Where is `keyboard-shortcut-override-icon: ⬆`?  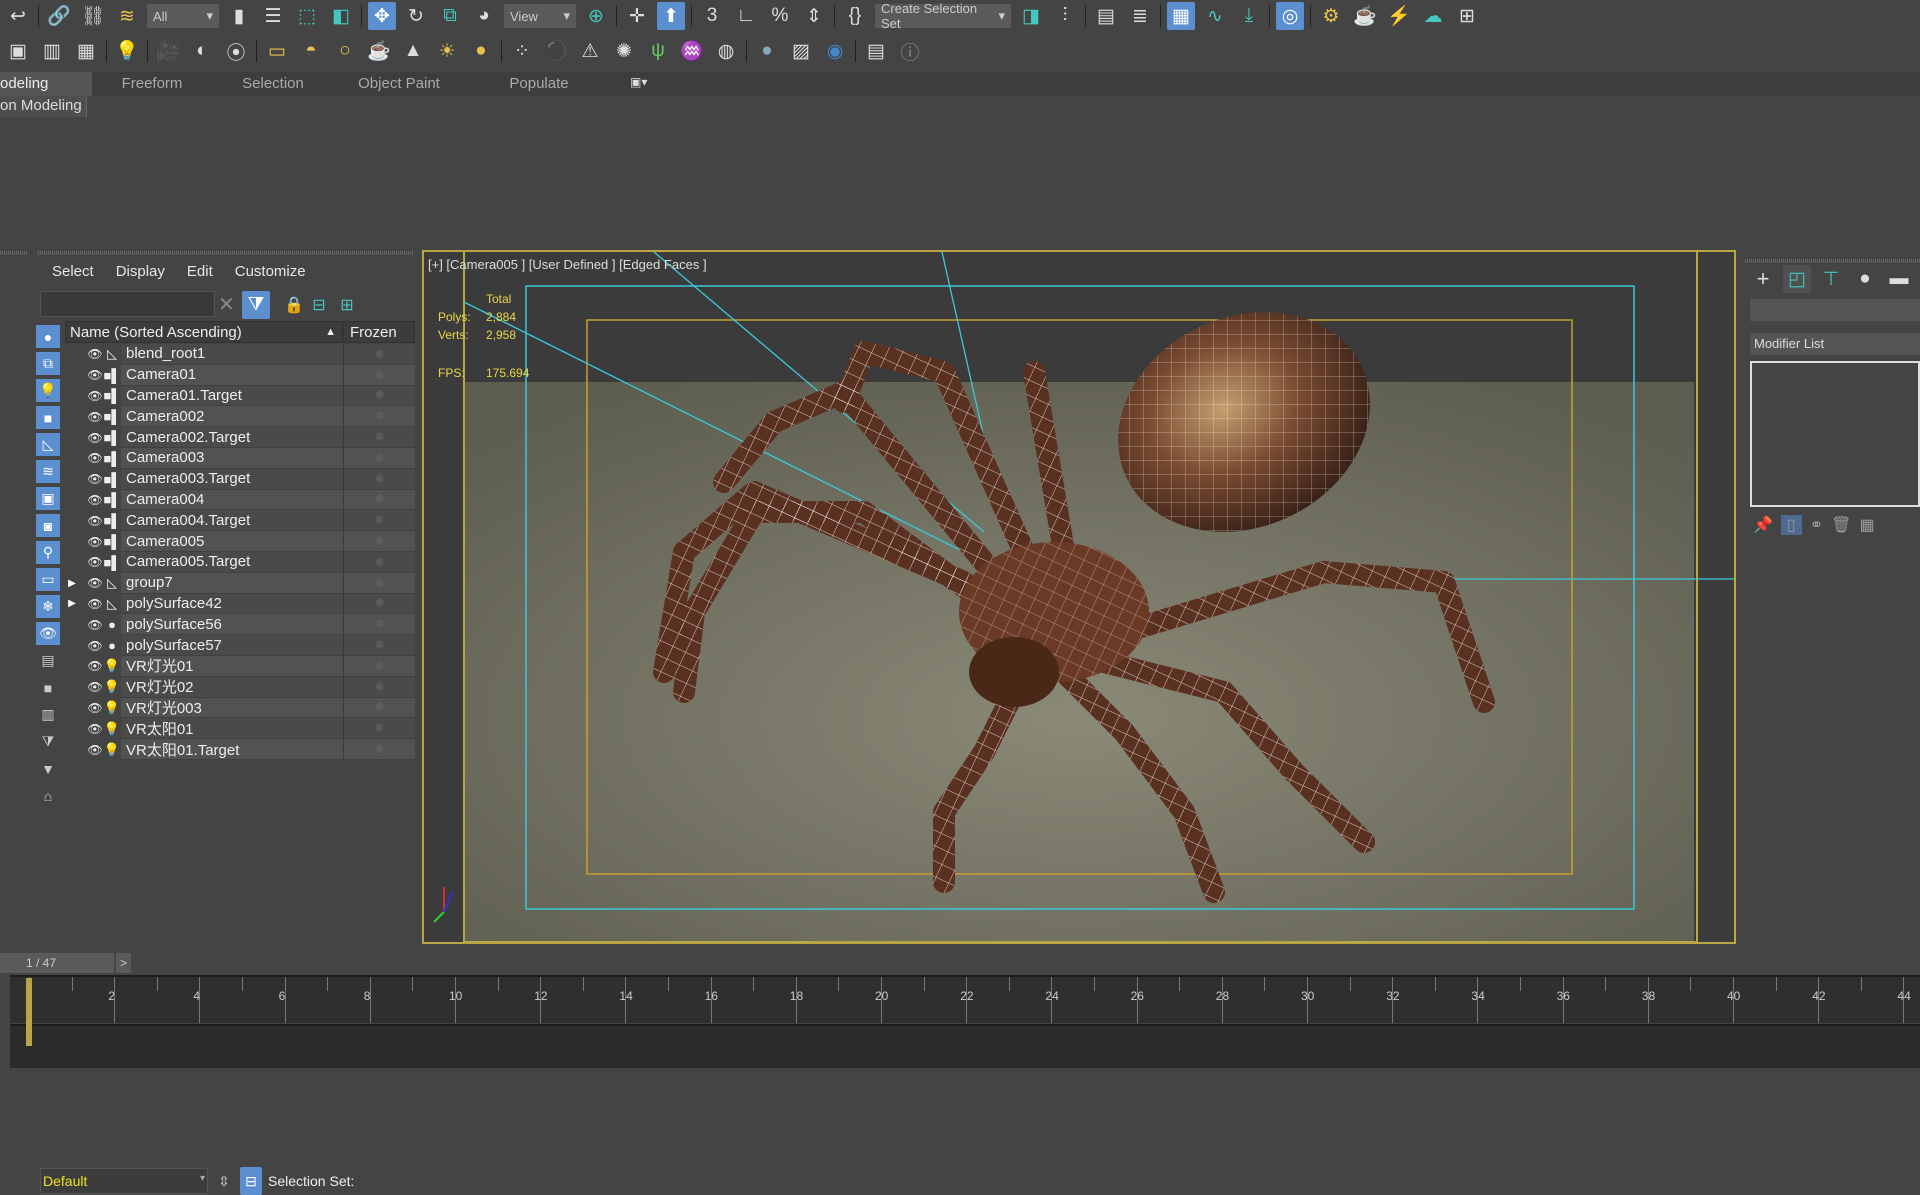 keyboard-shortcut-override-icon: ⬆ is located at coordinates (671, 16).